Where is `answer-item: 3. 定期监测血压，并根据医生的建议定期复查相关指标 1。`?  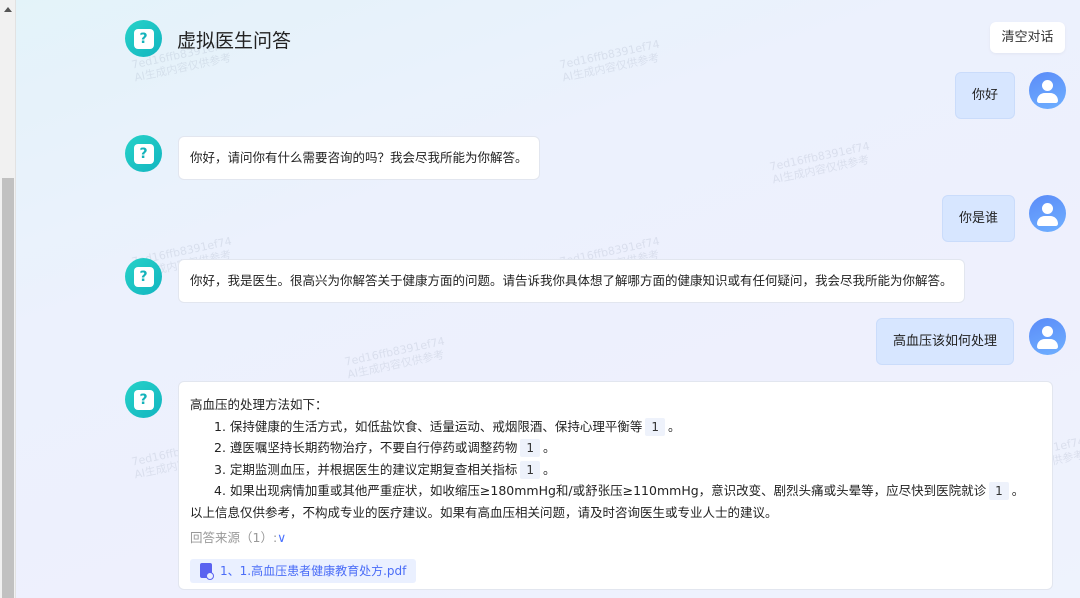
answer-item: 3. 定期监测血压，并根据医生的建议定期复查相关指标 1。 is located at coordinates (385, 469).